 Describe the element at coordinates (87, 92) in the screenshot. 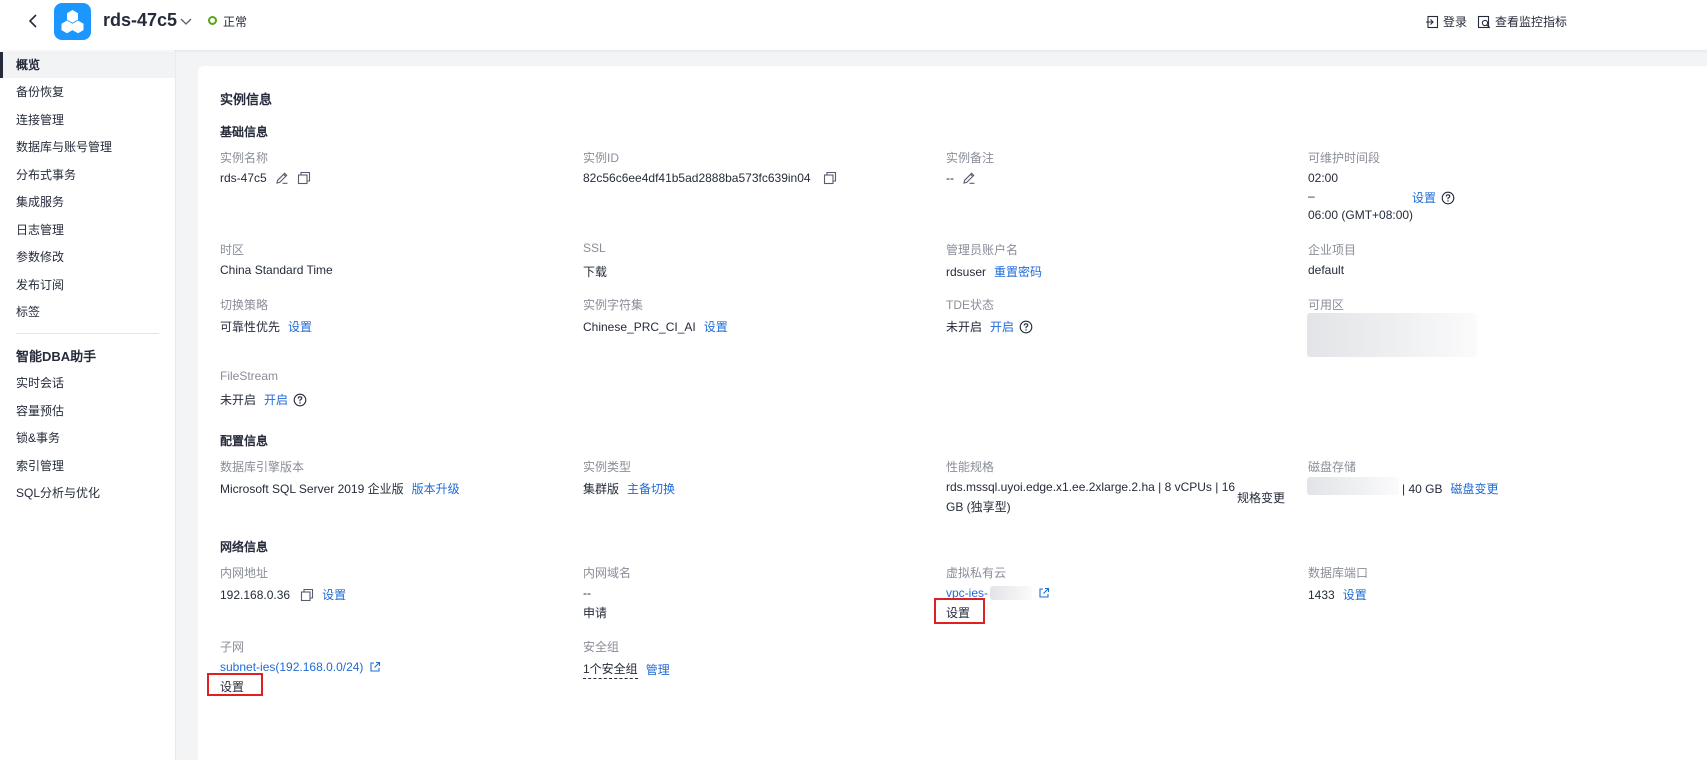

I see `sidebar-item-backup: 备份恢复` at that location.